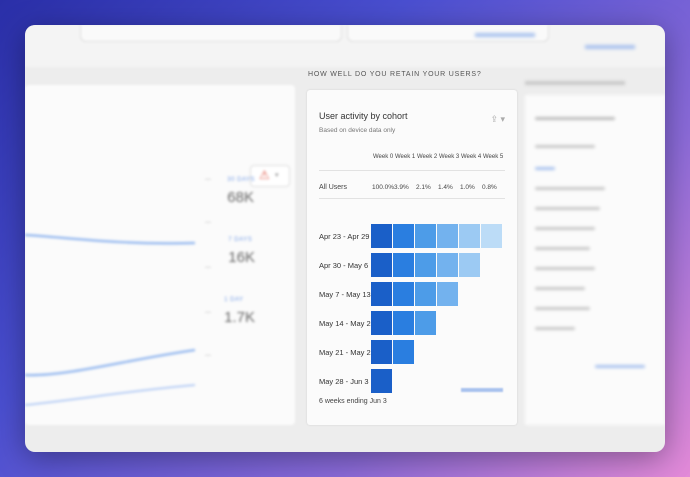 This screenshot has height=477, width=690. I want to click on right-panel-title, so click(575, 83).